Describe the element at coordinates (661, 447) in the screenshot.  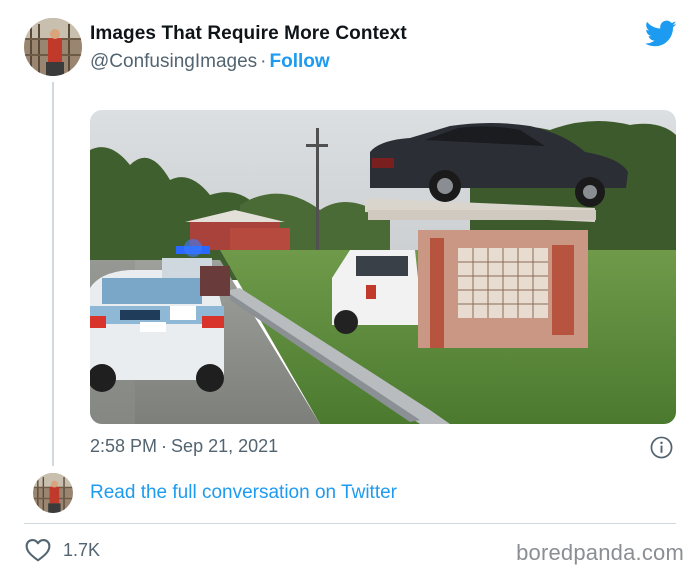
I see `info-icon` at that location.